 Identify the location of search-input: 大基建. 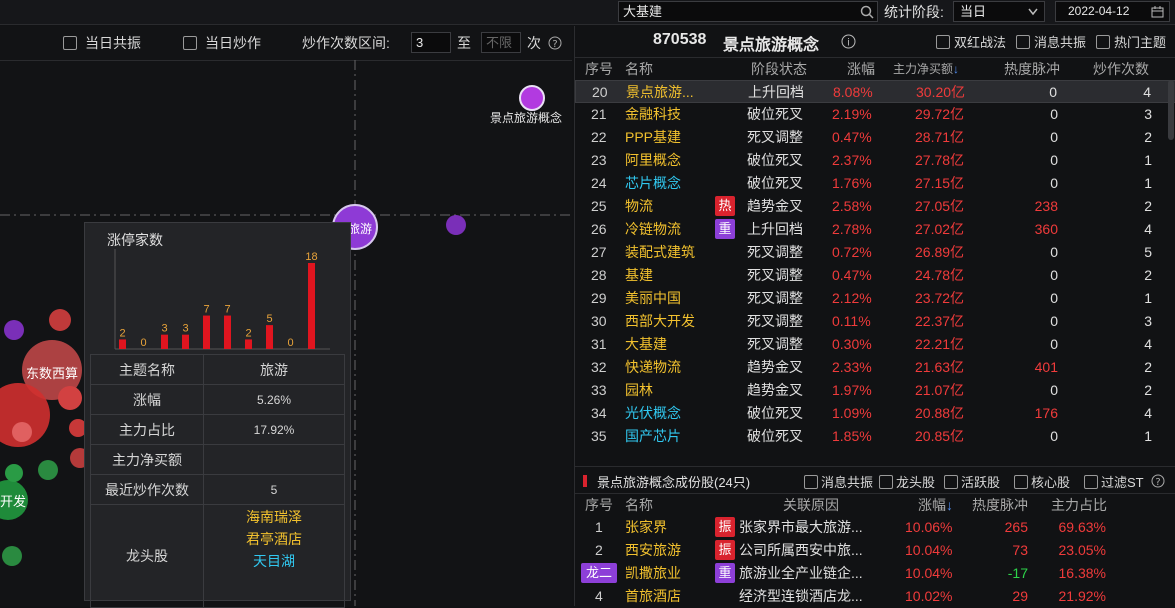
(748, 11).